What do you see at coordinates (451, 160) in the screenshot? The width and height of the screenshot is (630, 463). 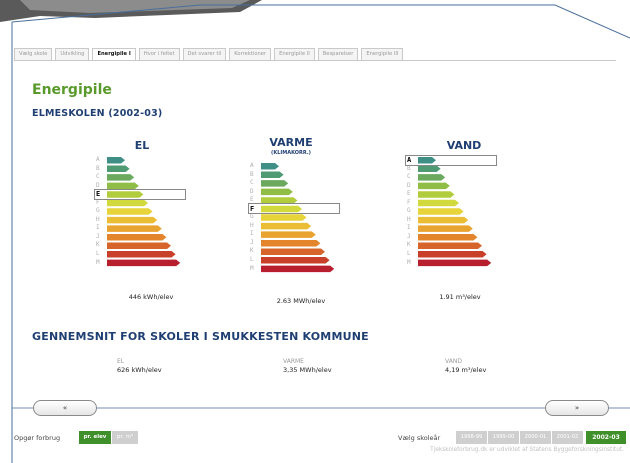 I see `grade-marker-vand` at bounding box center [451, 160].